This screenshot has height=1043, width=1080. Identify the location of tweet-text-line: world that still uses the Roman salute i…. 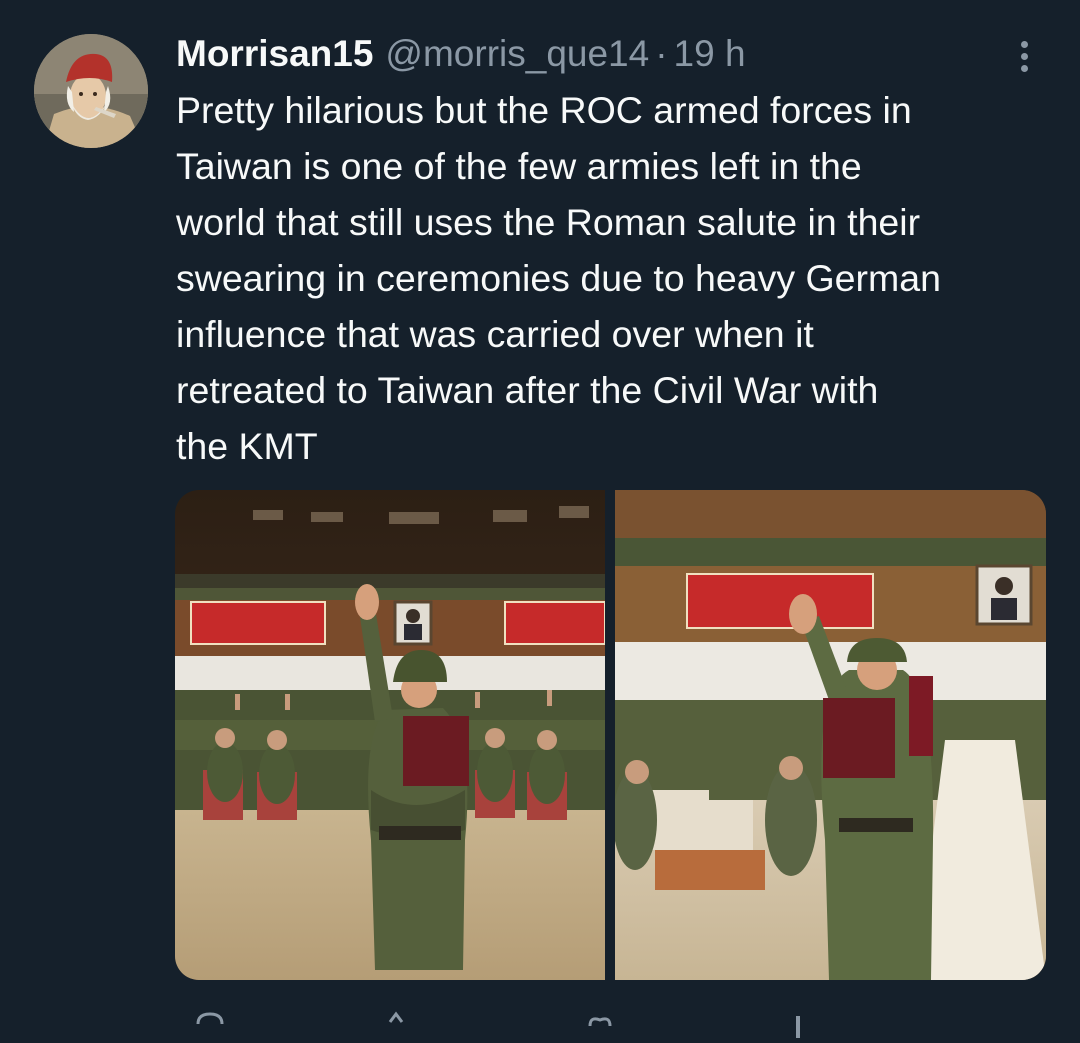
(548, 222).